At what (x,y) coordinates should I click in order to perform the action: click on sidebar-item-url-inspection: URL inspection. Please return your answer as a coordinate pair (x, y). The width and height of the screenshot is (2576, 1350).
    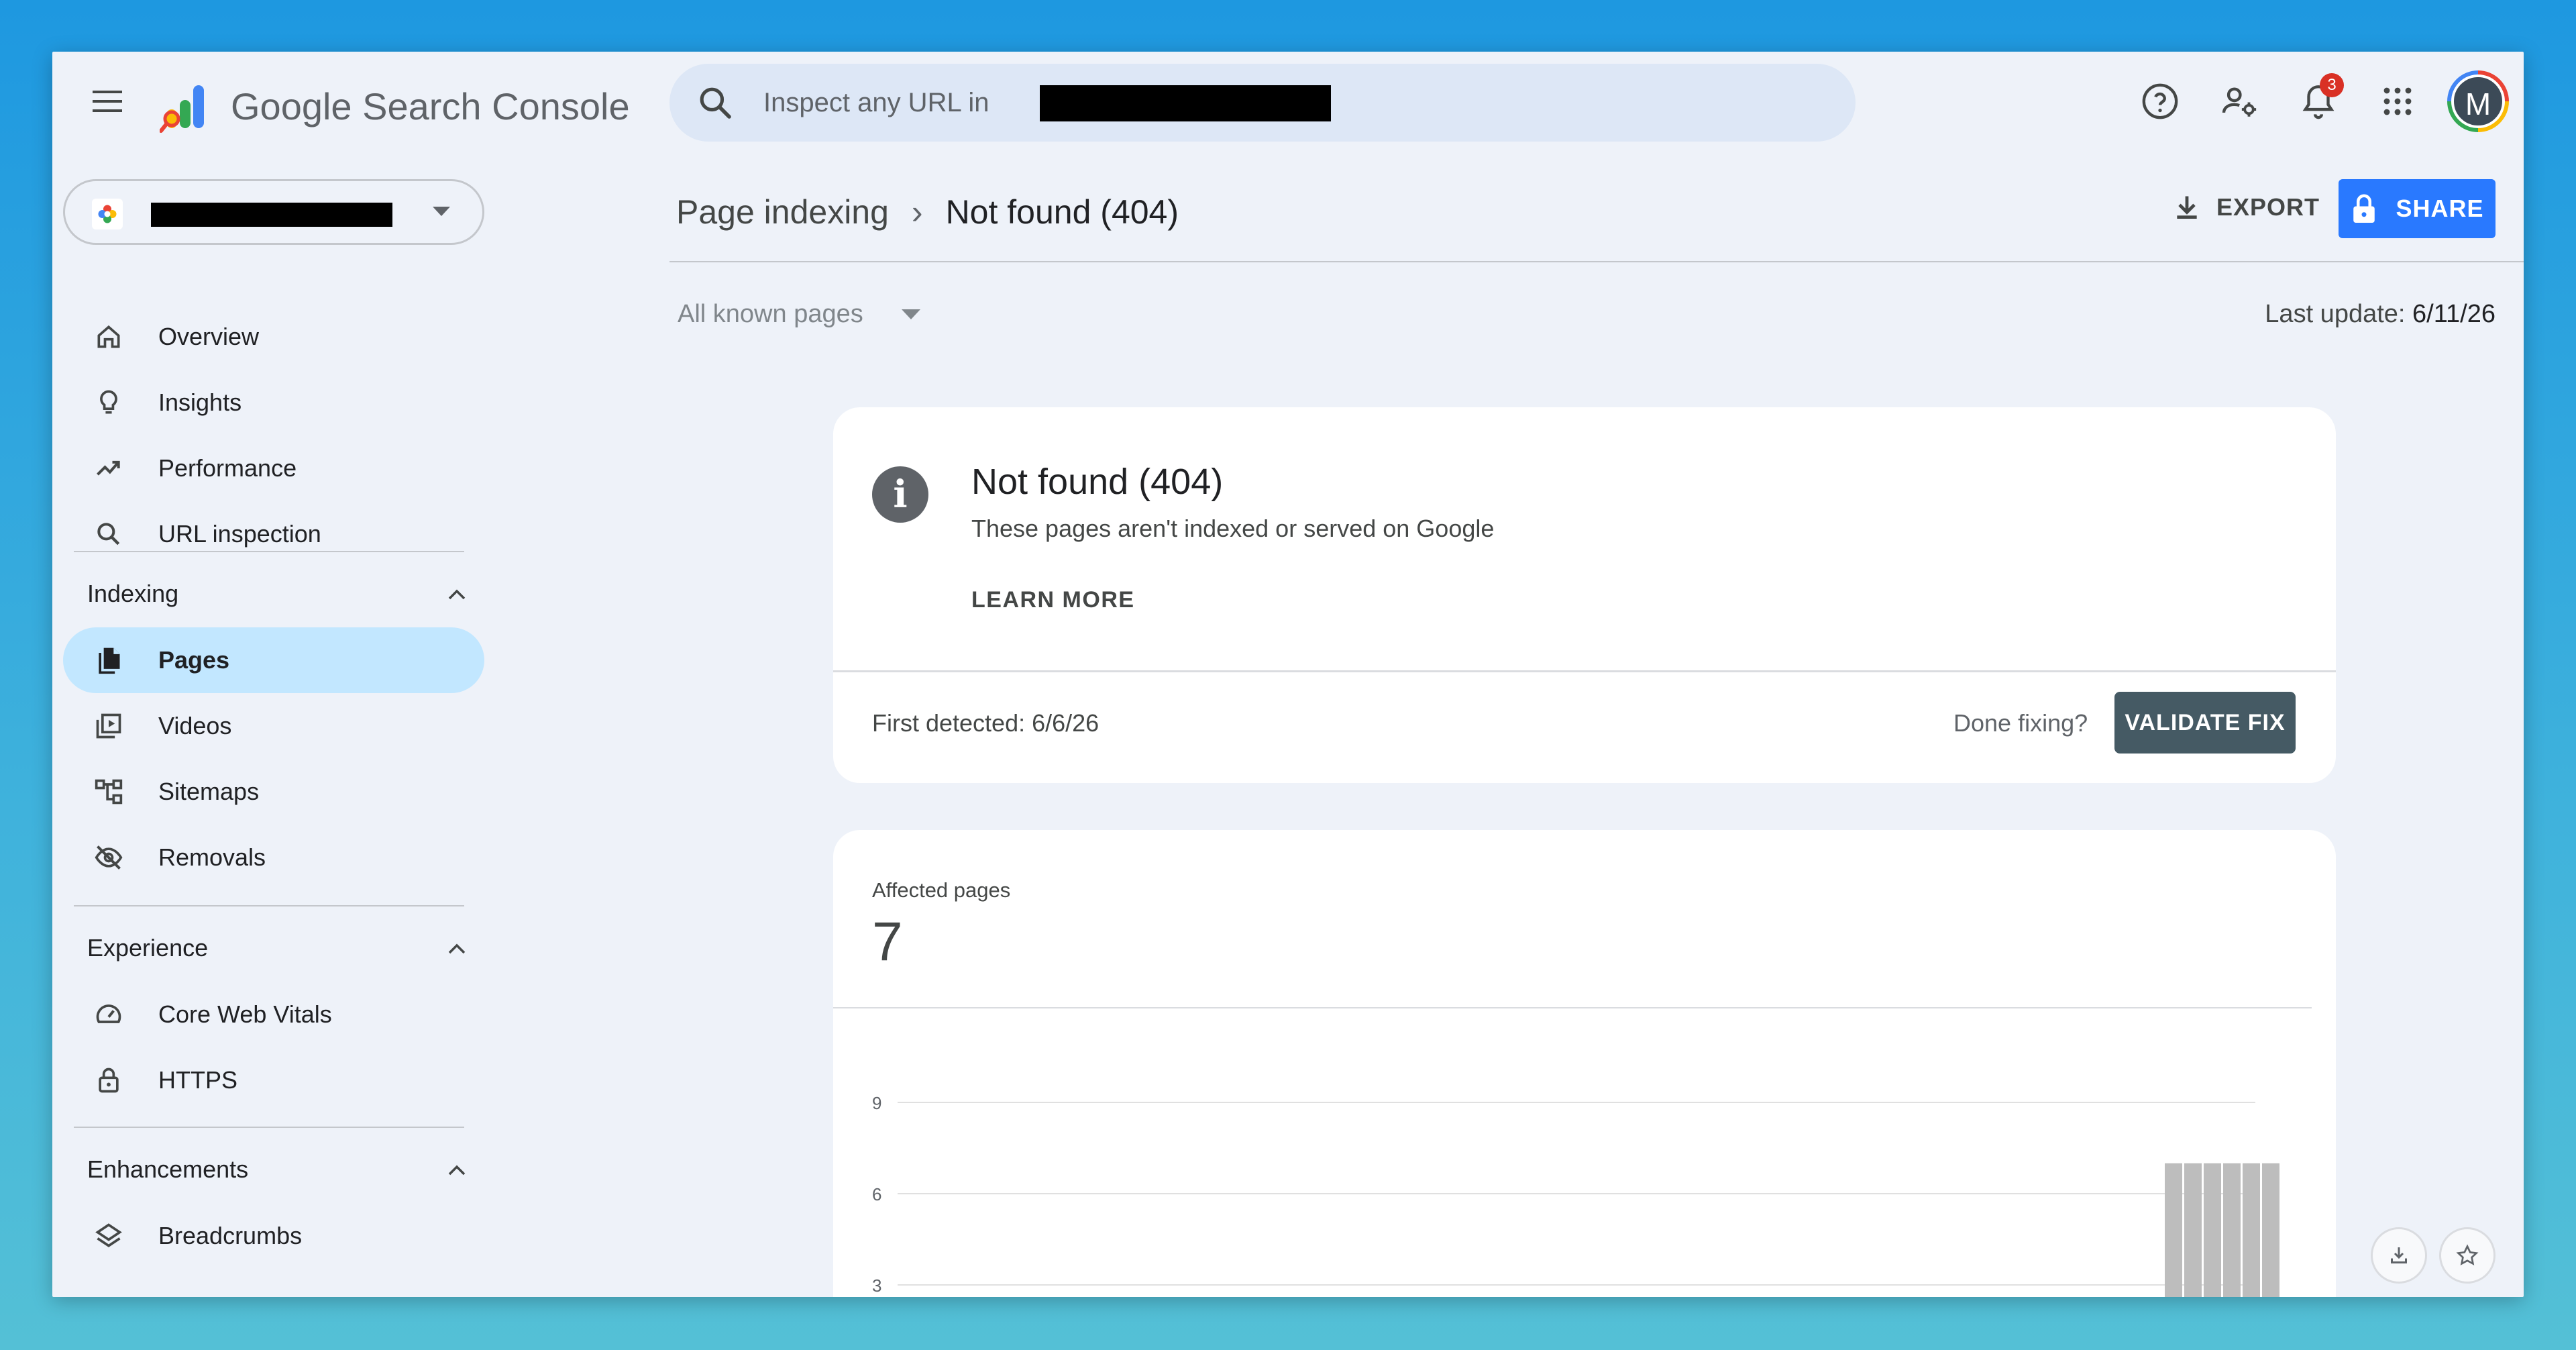
    Looking at the image, I should click on (273, 534).